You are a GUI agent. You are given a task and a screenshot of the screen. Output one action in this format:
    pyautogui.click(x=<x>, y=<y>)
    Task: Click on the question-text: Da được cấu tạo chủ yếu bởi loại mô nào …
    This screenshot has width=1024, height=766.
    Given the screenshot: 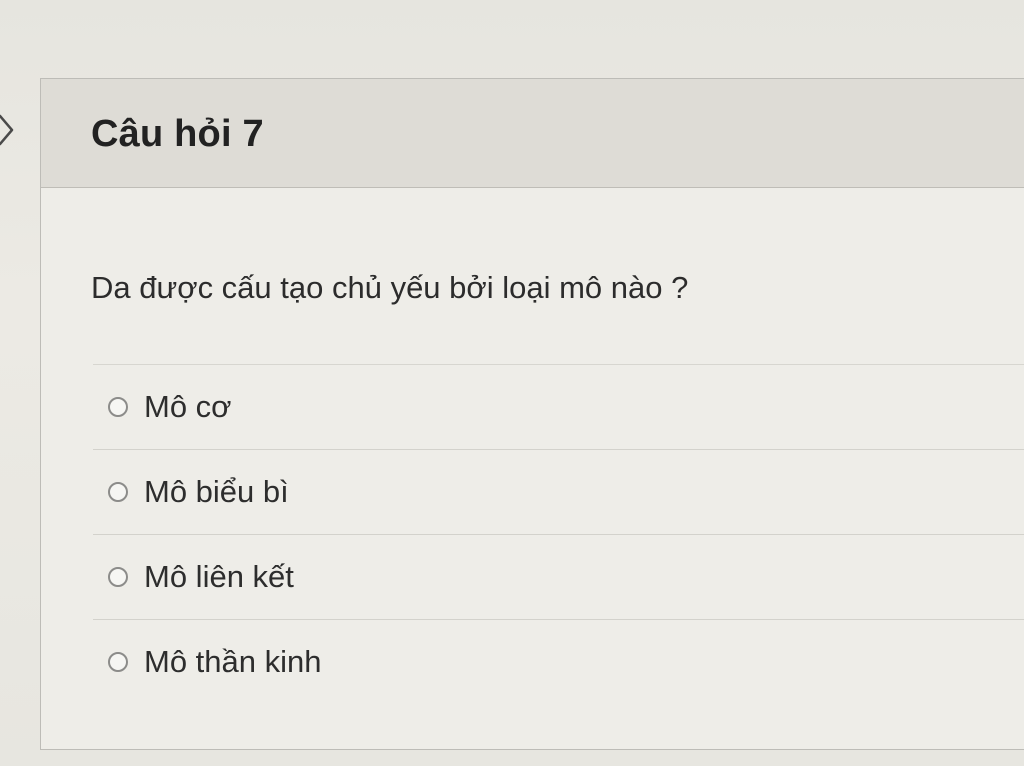 What is the action you would take?
    pyautogui.click(x=390, y=287)
    